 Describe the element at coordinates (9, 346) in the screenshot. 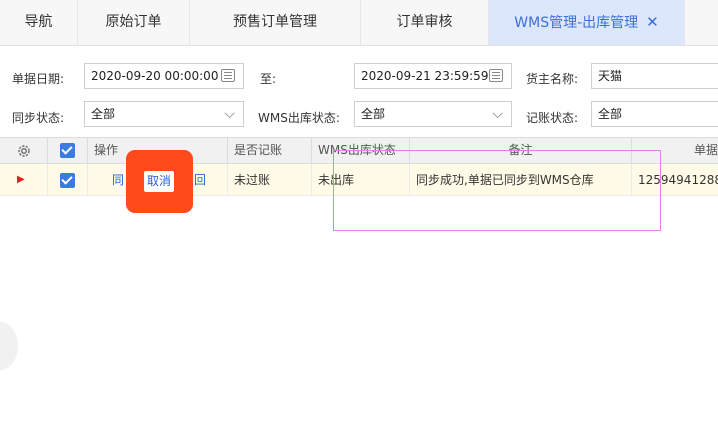

I see `side-handle` at that location.